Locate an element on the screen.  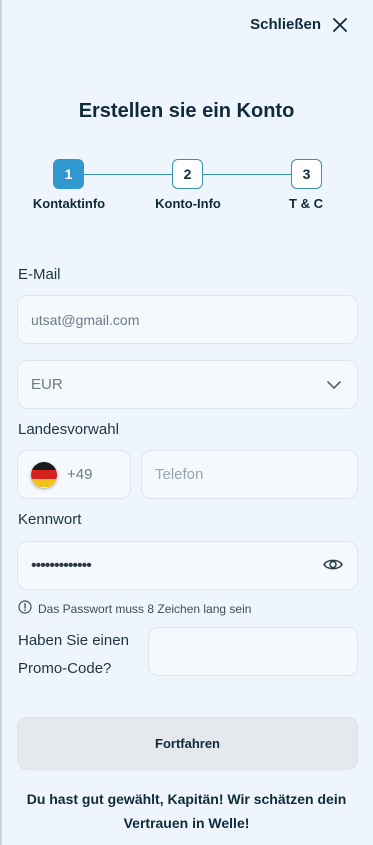
country-code-value: +49 is located at coordinates (80, 474).